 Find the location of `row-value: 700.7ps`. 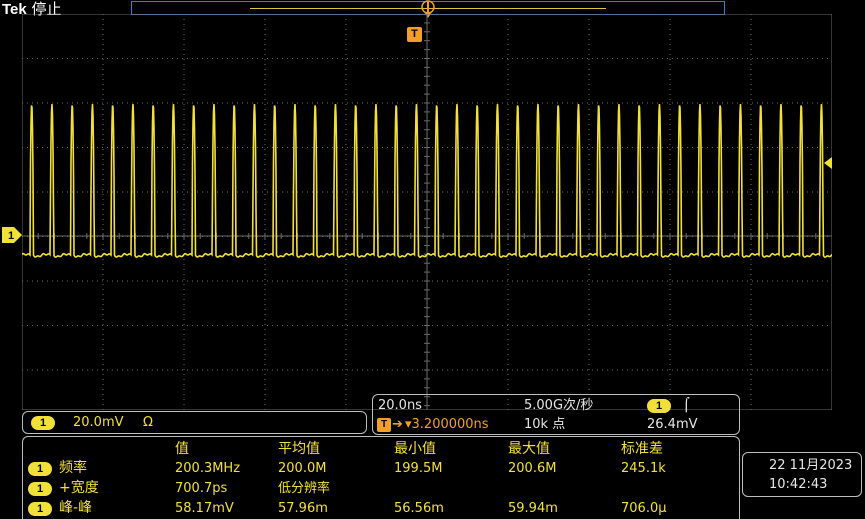

row-value: 700.7ps is located at coordinates (201, 488).